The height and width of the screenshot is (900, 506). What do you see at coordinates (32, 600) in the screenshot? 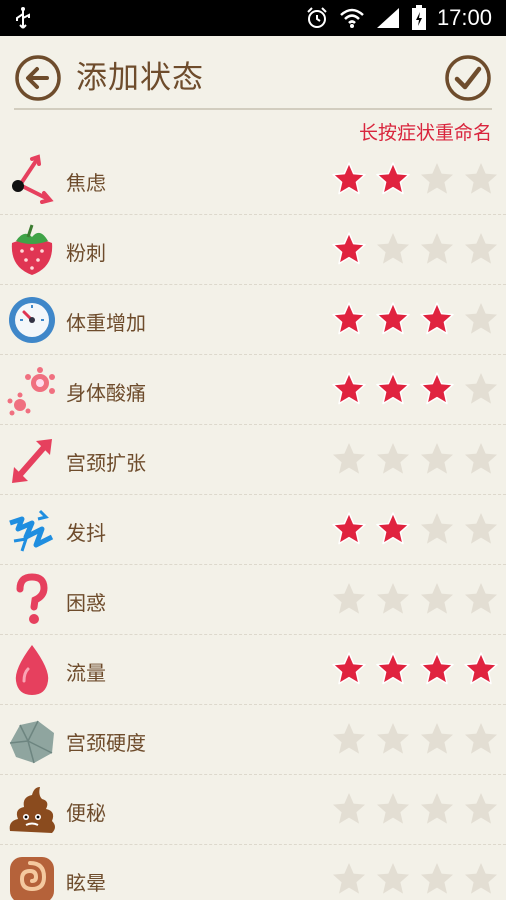
I see `question-mark-icon` at bounding box center [32, 600].